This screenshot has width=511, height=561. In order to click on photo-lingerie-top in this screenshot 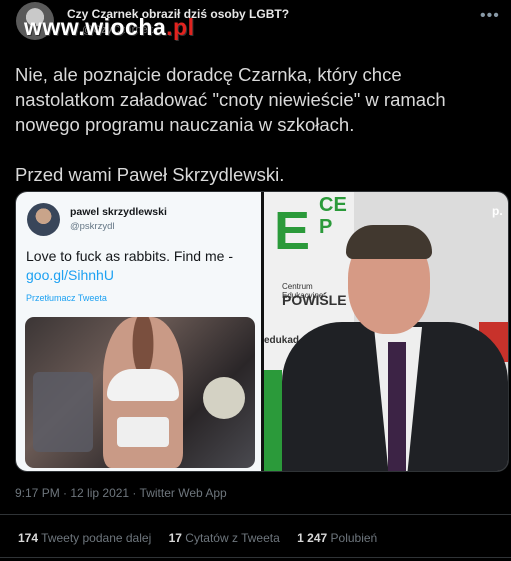, I will do `click(143, 385)`.